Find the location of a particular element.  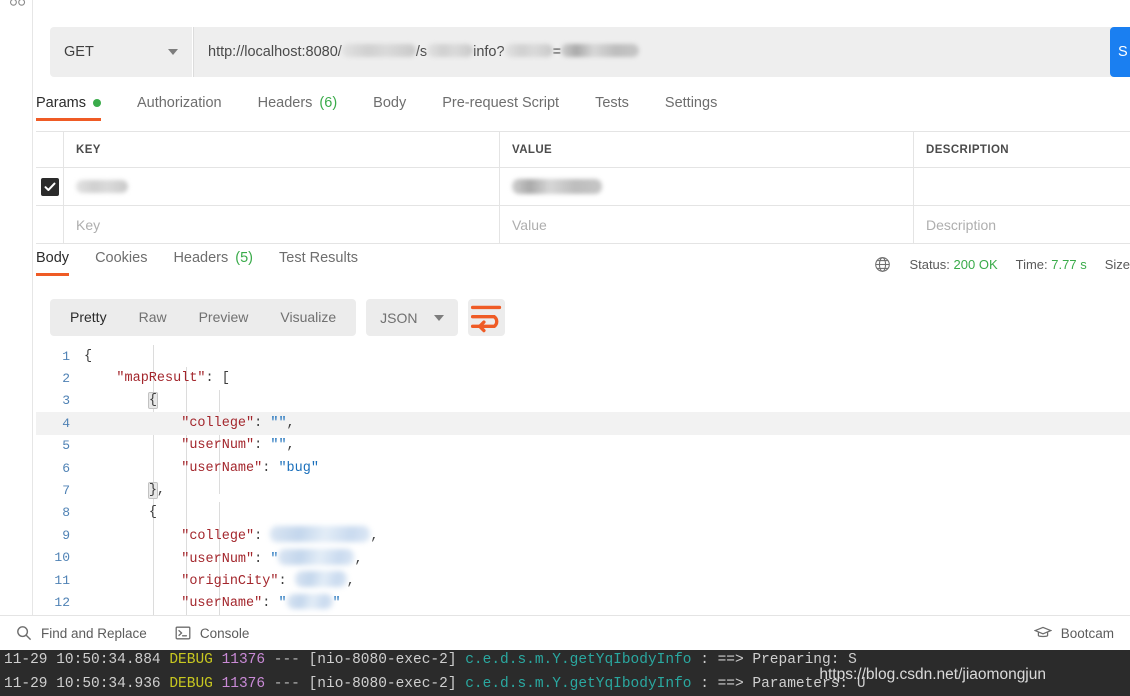

line-number: 12 is located at coordinates (62, 602).